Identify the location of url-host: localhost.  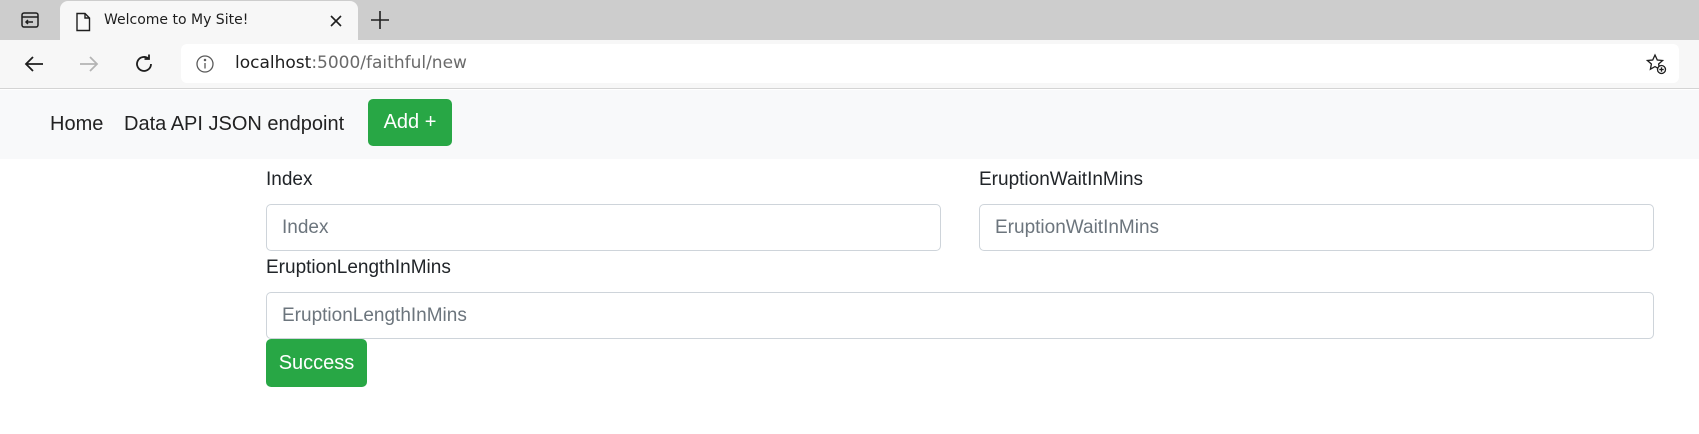
(273, 63).